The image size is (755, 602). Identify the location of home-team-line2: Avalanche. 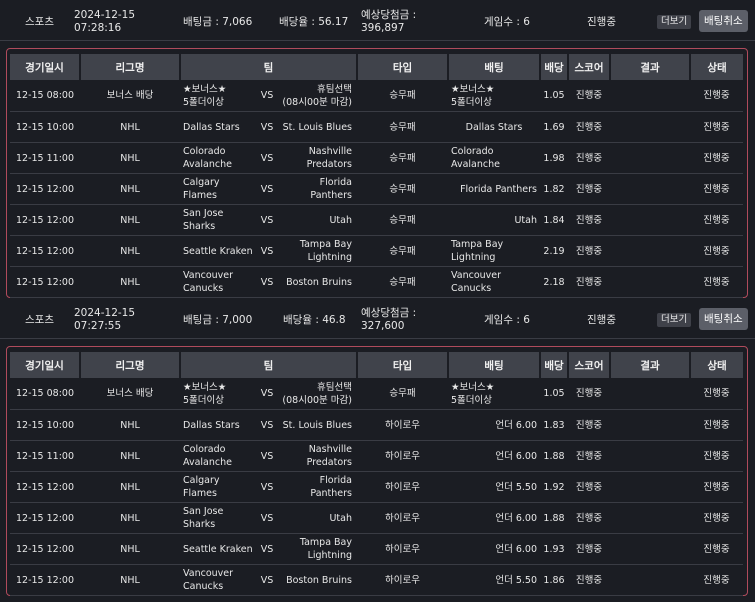
(207, 462).